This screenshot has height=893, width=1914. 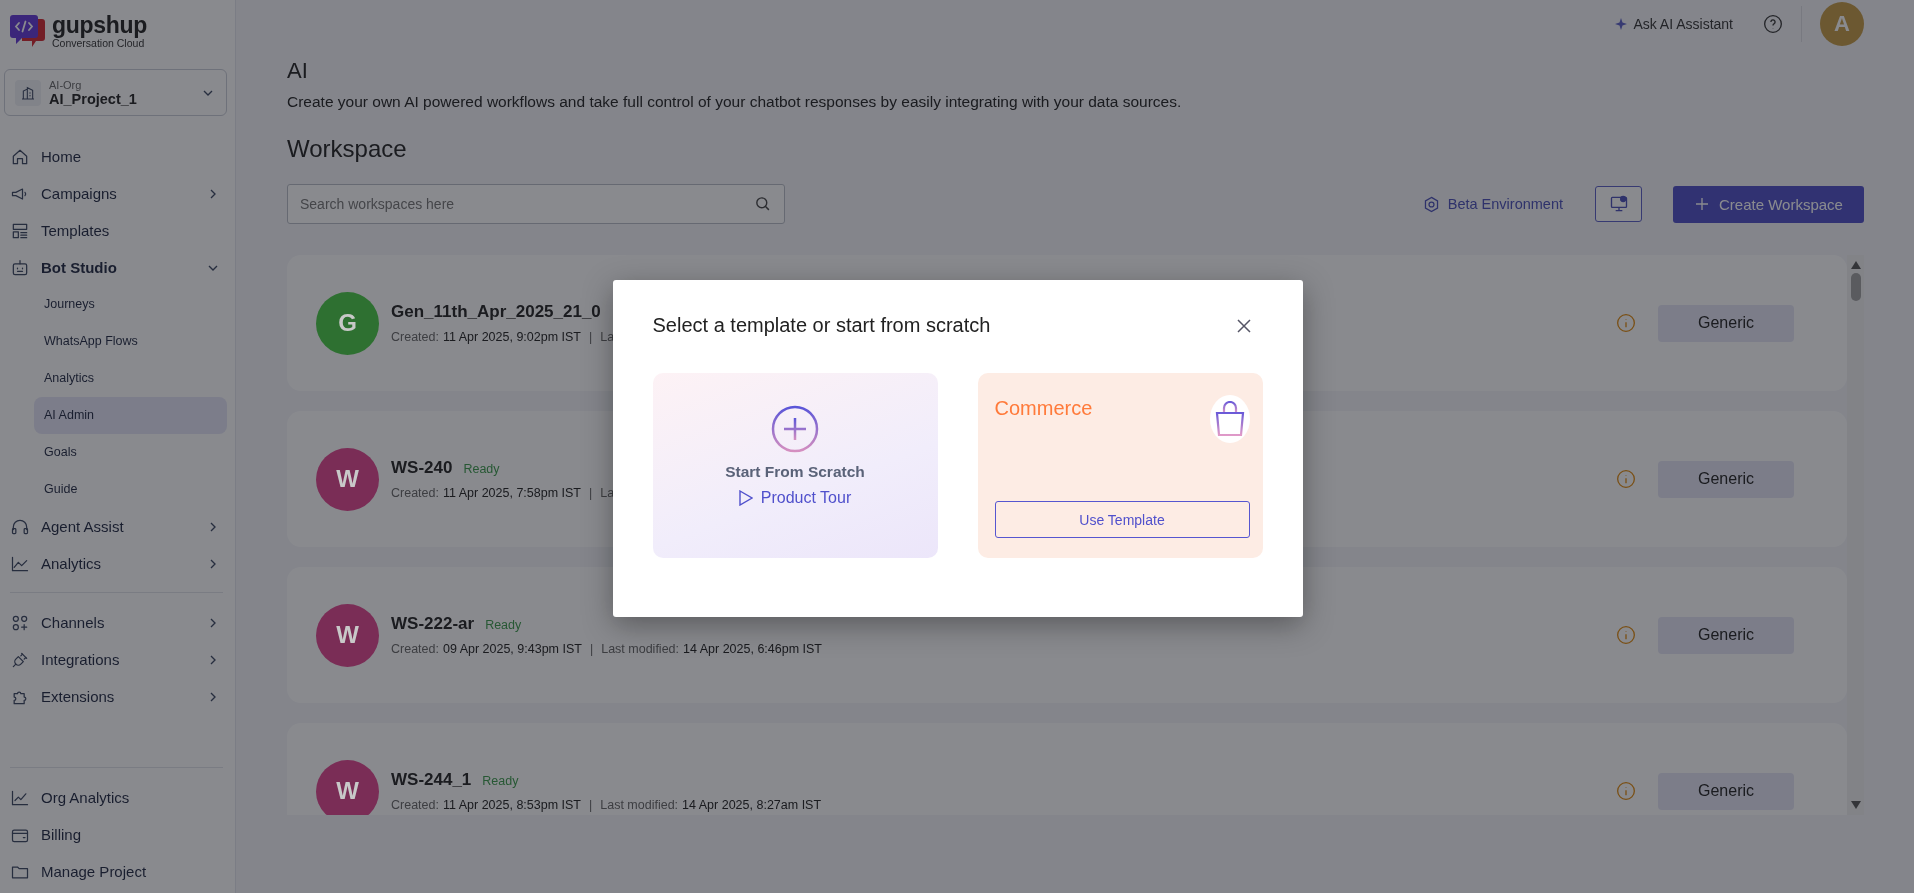 What do you see at coordinates (117, 622) in the screenshot?
I see `sidebar-item: Channels` at bounding box center [117, 622].